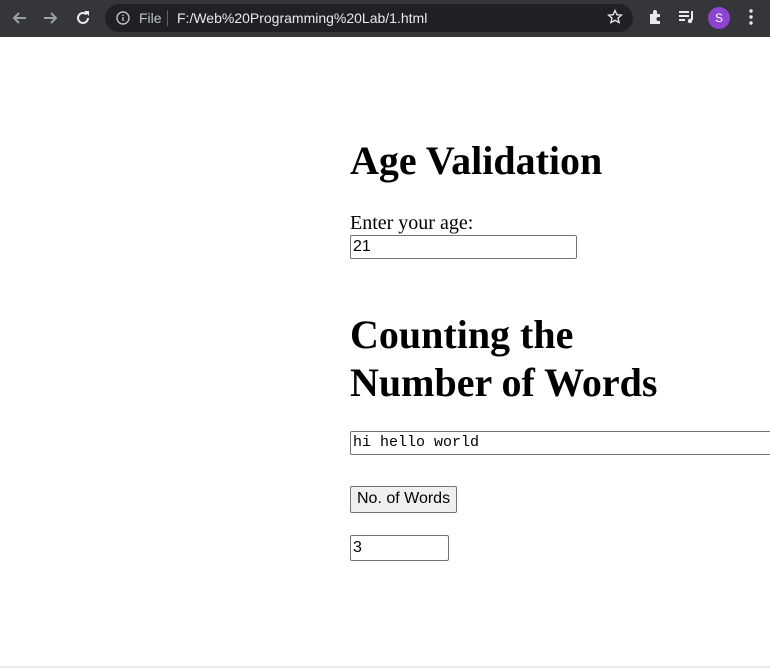 The width and height of the screenshot is (770, 668). Describe the element at coordinates (656, 17) in the screenshot. I see `puzzle-icon` at that location.